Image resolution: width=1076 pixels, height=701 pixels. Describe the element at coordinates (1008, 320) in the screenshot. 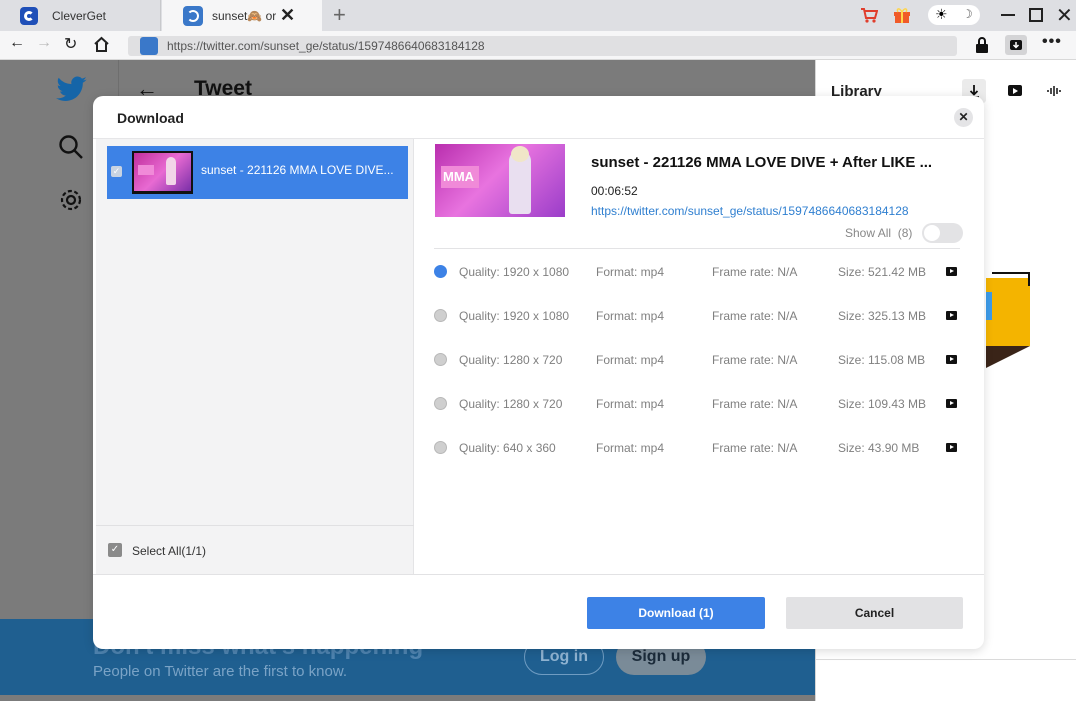

I see `library-illustration` at that location.